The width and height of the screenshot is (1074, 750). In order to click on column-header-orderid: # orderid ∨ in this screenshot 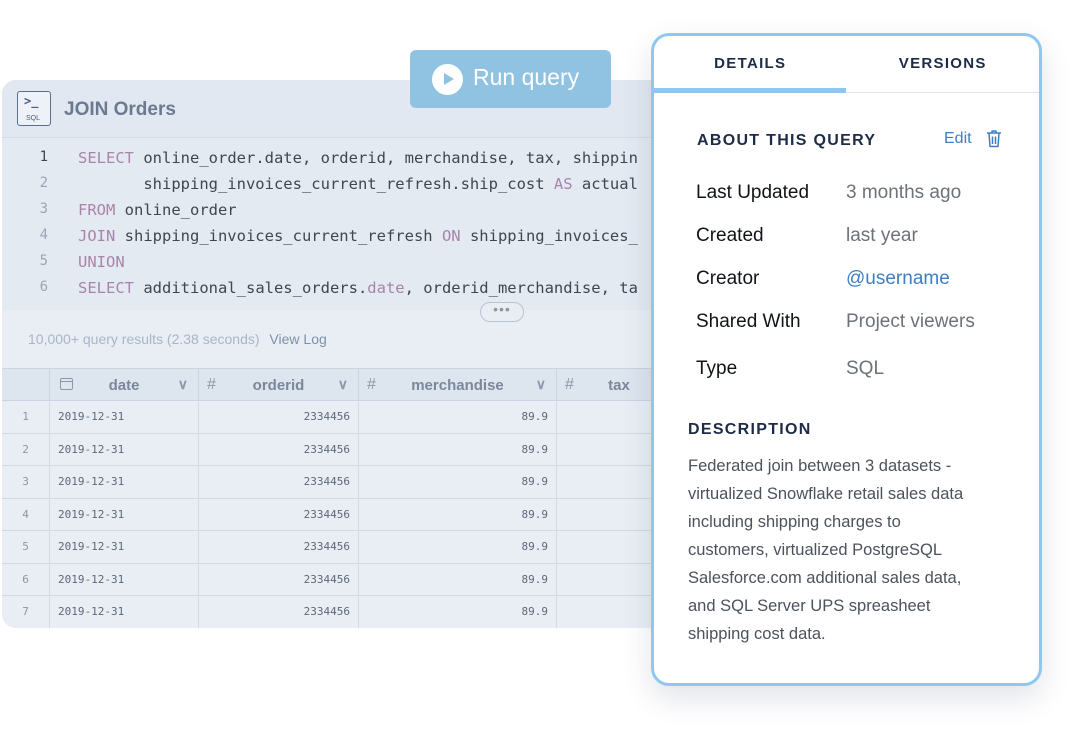, I will do `click(279, 385)`.